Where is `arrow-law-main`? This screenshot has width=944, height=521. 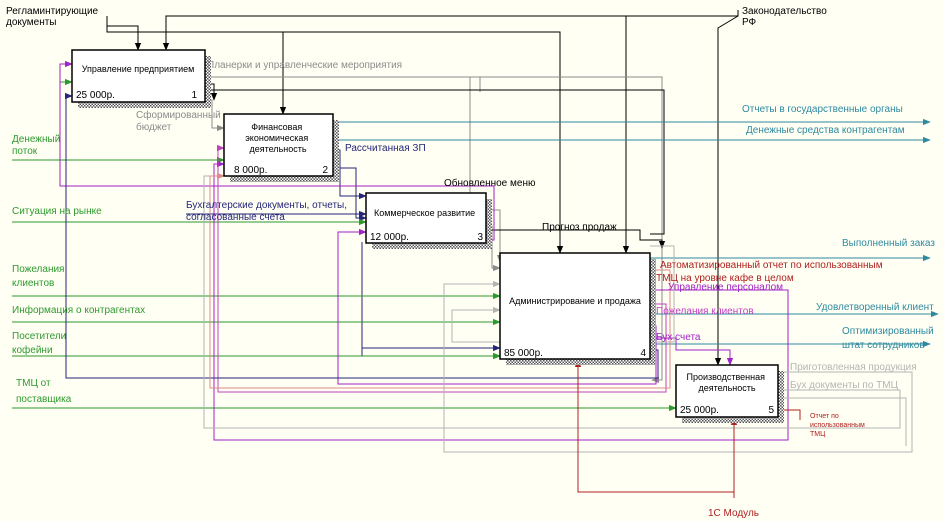 arrow-law-main is located at coordinates (450, 30).